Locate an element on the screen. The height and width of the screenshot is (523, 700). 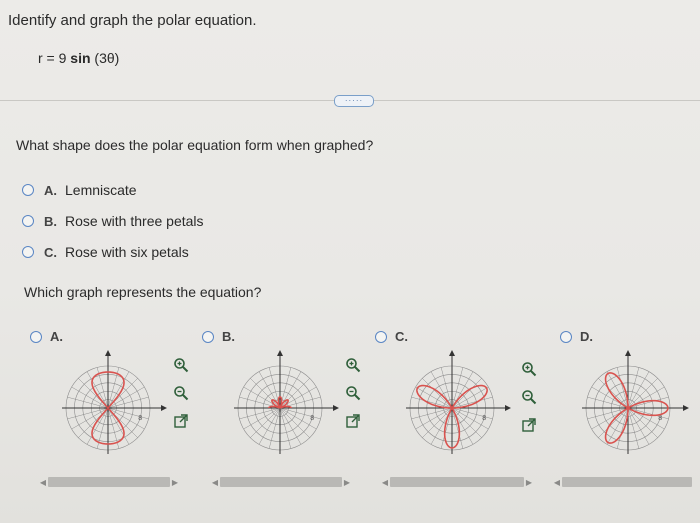
graph-radio-a is located at coordinates (36, 336).